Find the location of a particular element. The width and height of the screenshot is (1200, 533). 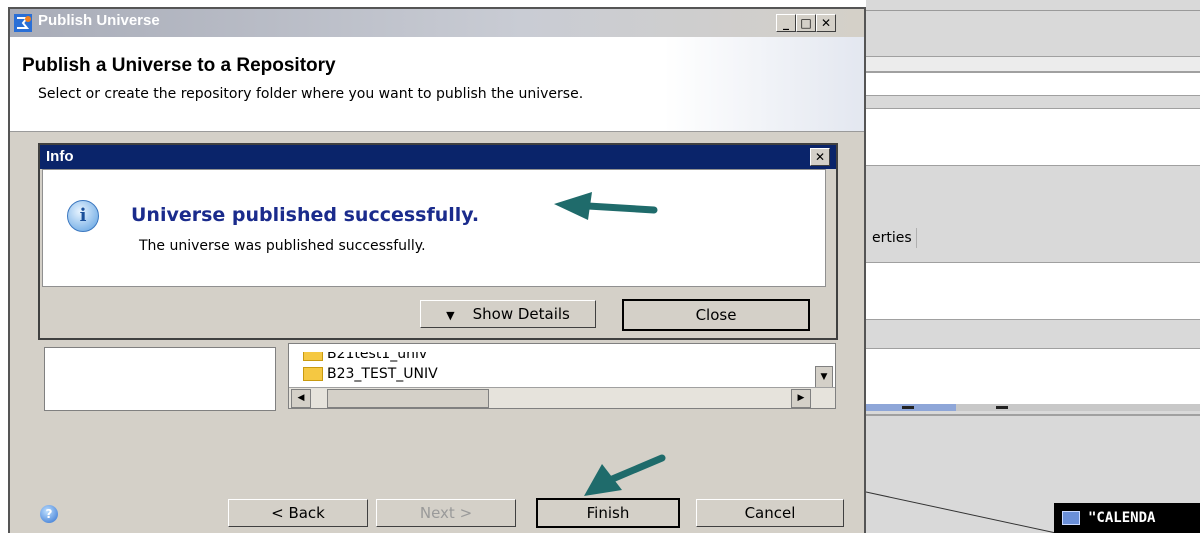

show-details-button: ▼ Show Details is located at coordinates (508, 314).